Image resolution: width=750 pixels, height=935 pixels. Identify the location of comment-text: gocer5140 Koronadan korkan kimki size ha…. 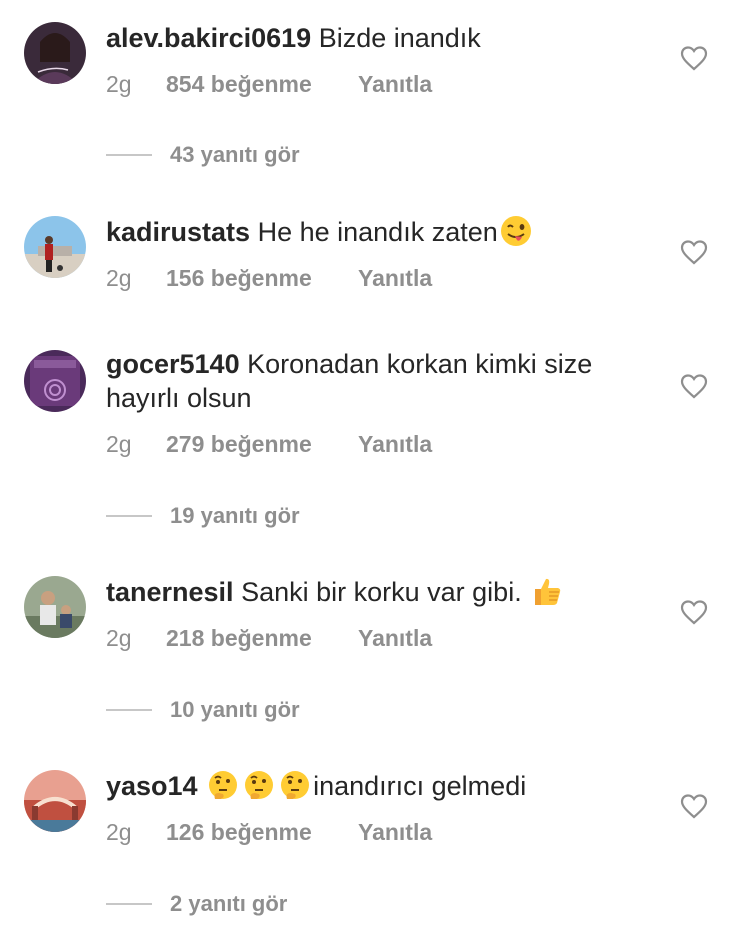
(376, 381).